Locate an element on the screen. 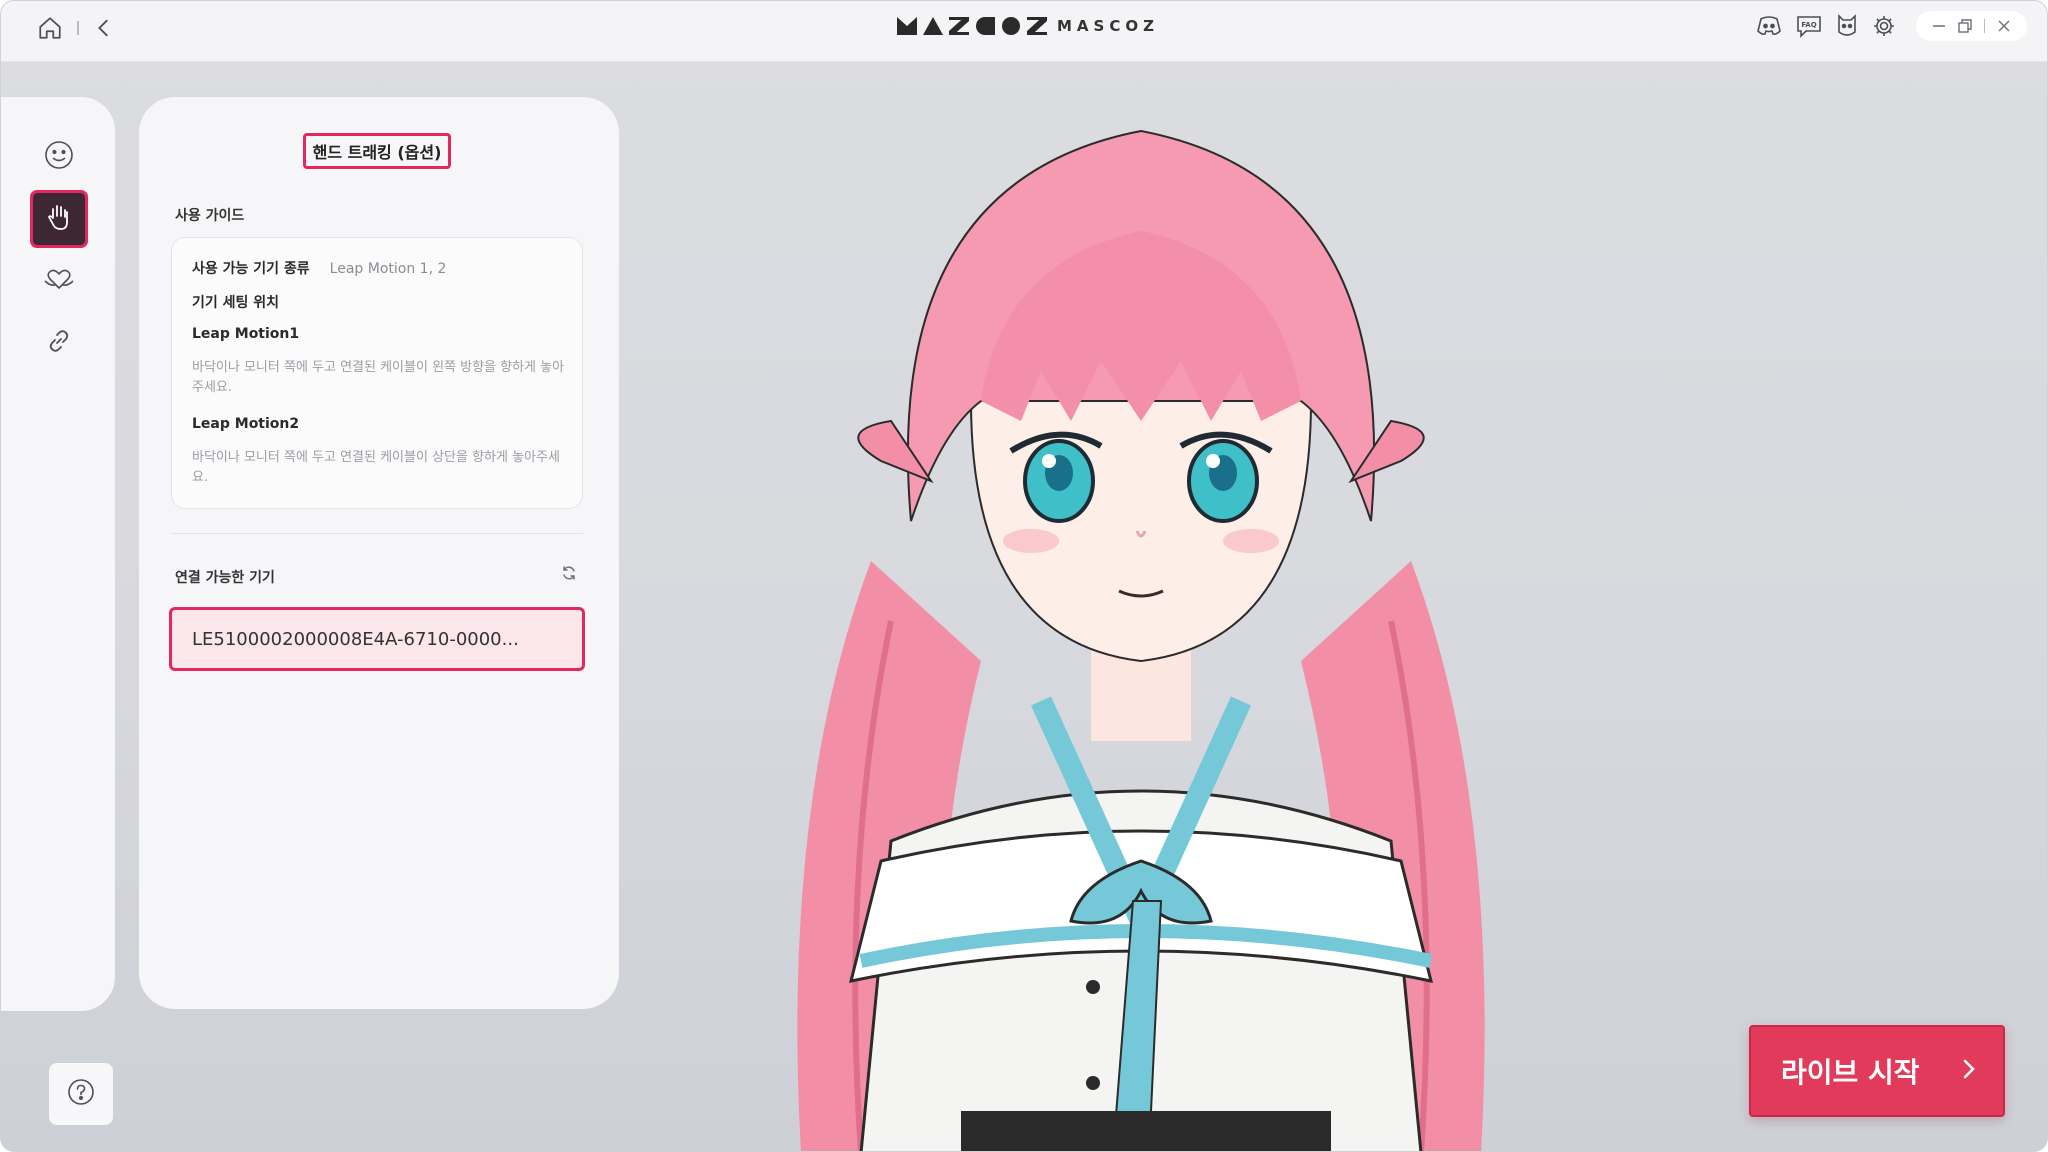 The image size is (2048, 1152). titlebar-separator is located at coordinates (78, 28).